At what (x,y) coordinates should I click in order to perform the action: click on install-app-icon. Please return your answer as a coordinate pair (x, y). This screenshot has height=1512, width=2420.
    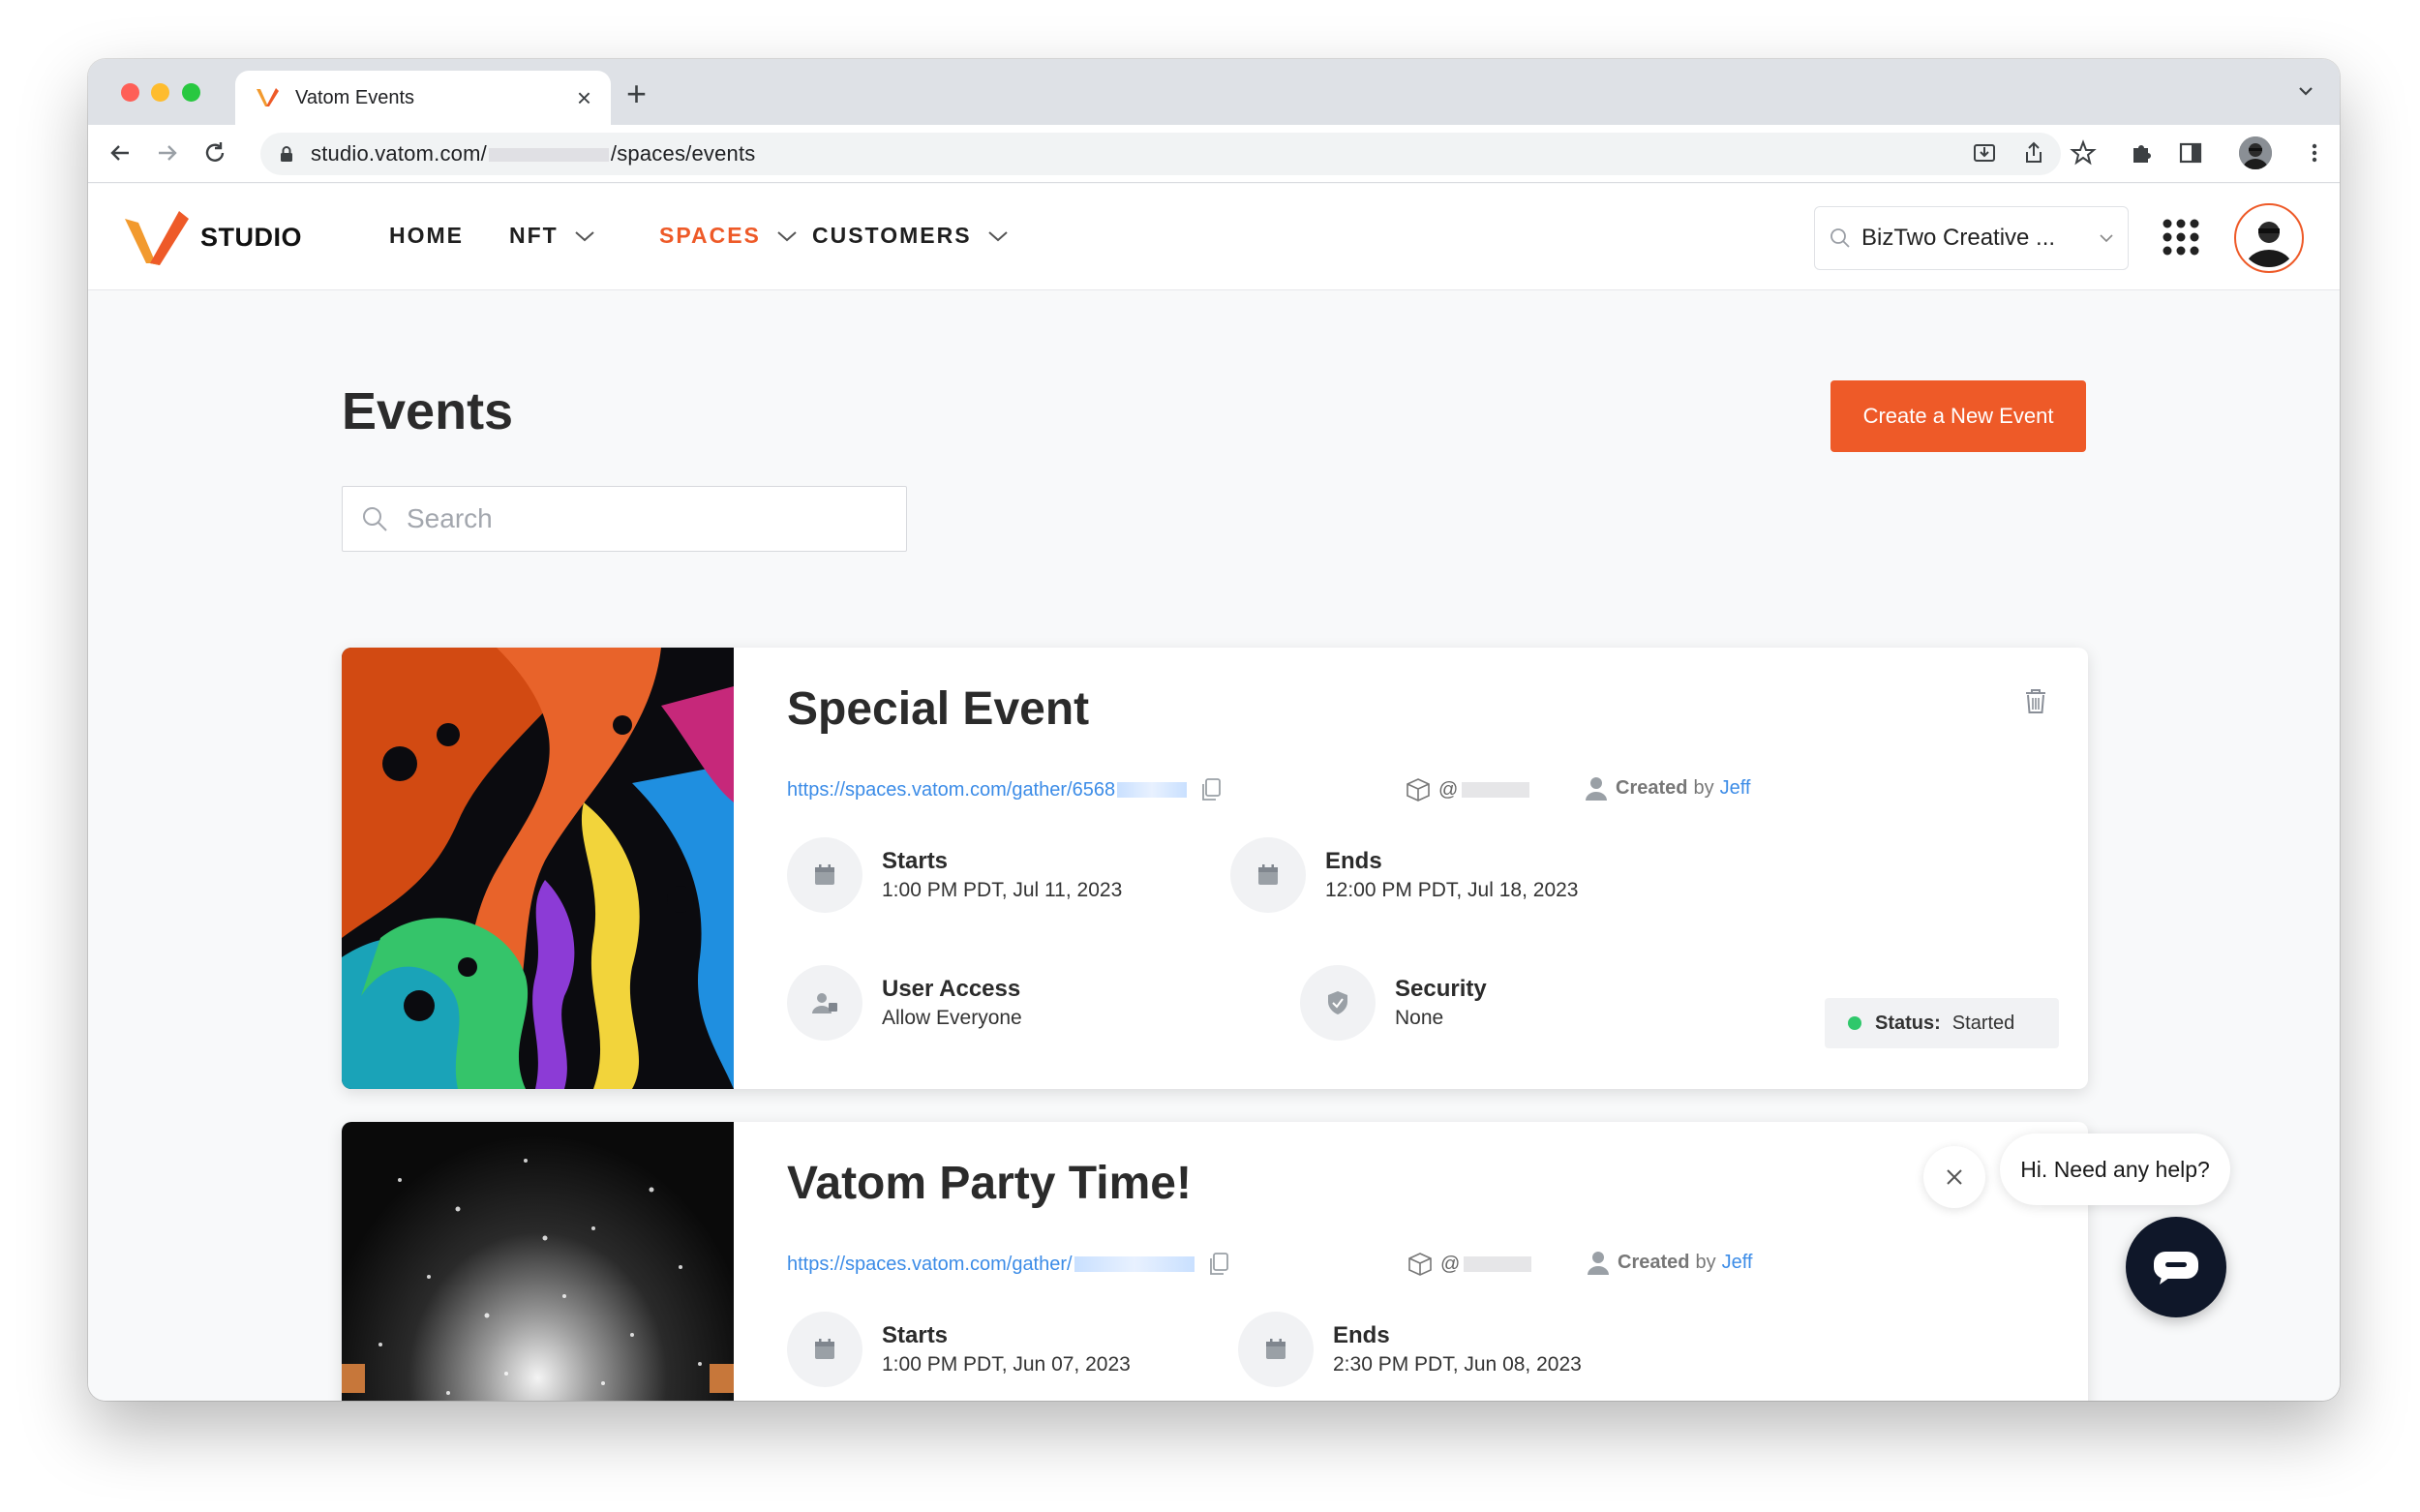
    Looking at the image, I should click on (1984, 152).